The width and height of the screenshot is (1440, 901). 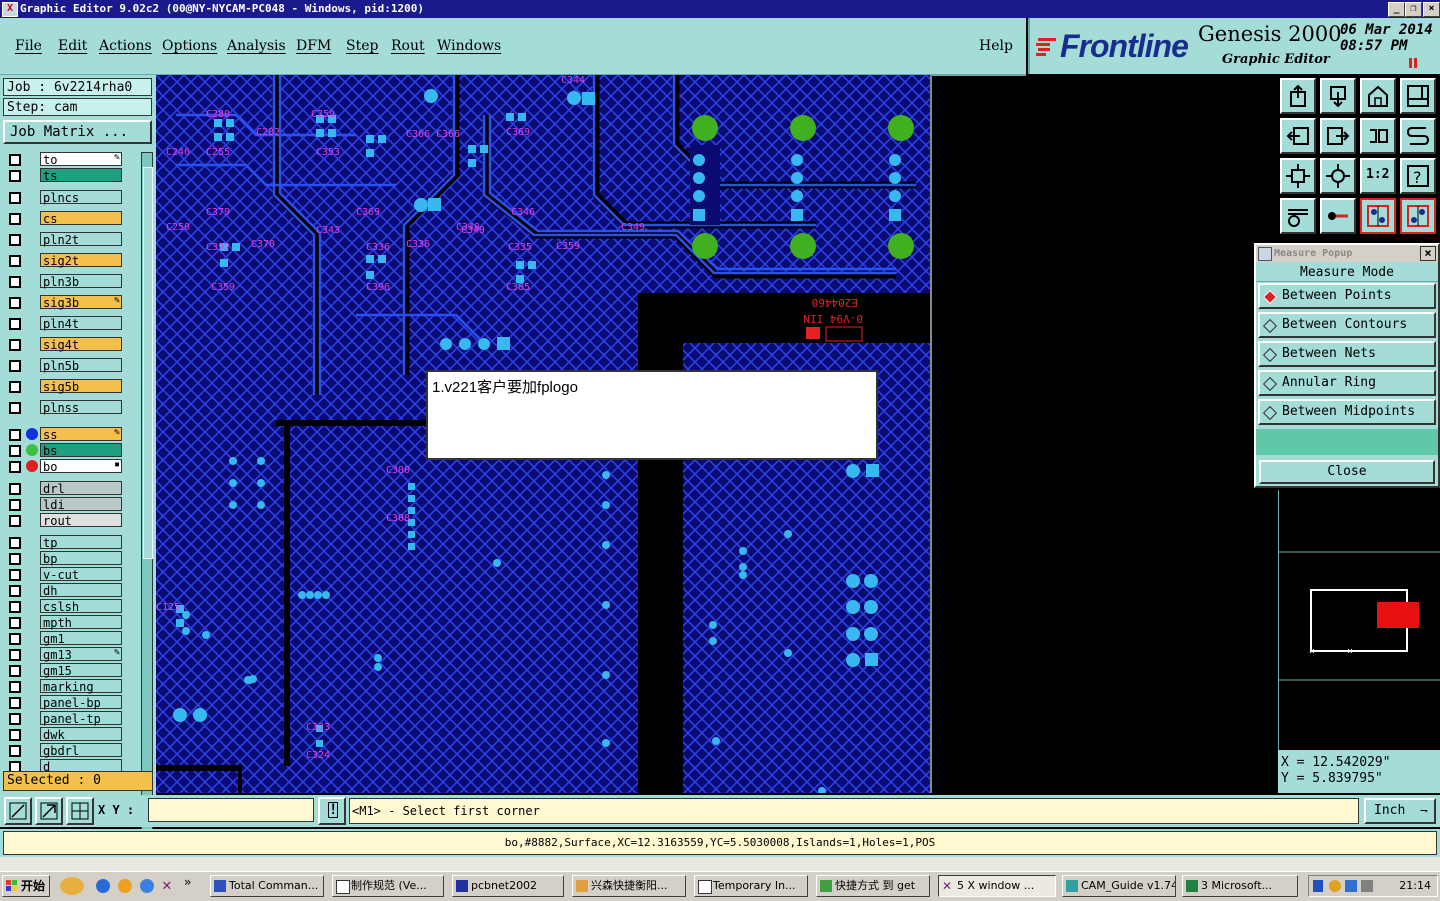 What do you see at coordinates (256, 46) in the screenshot?
I see `menu-analysis: Analysis` at bounding box center [256, 46].